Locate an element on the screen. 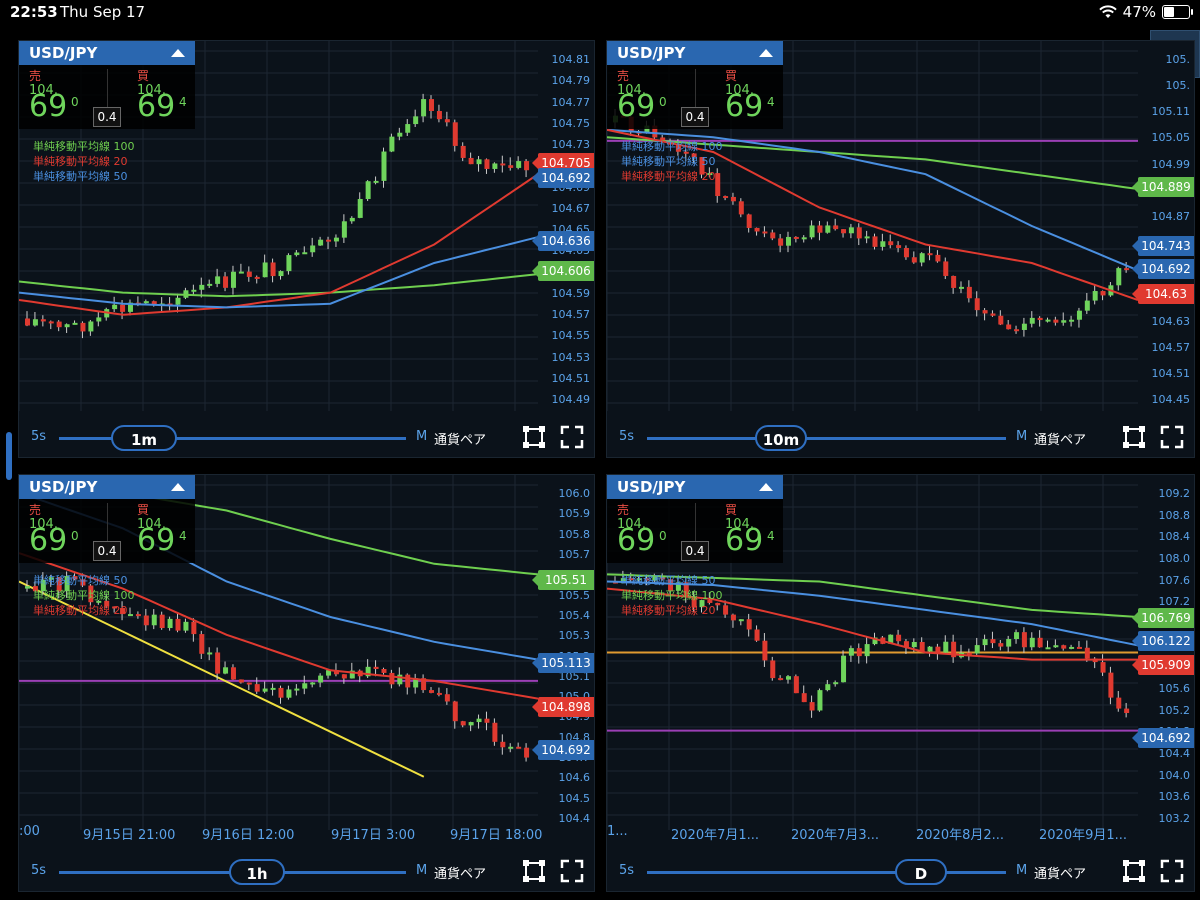 Image resolution: width=1200 pixels, height=900 pixels. y-tick-label: 105.8 is located at coordinates (574, 534).